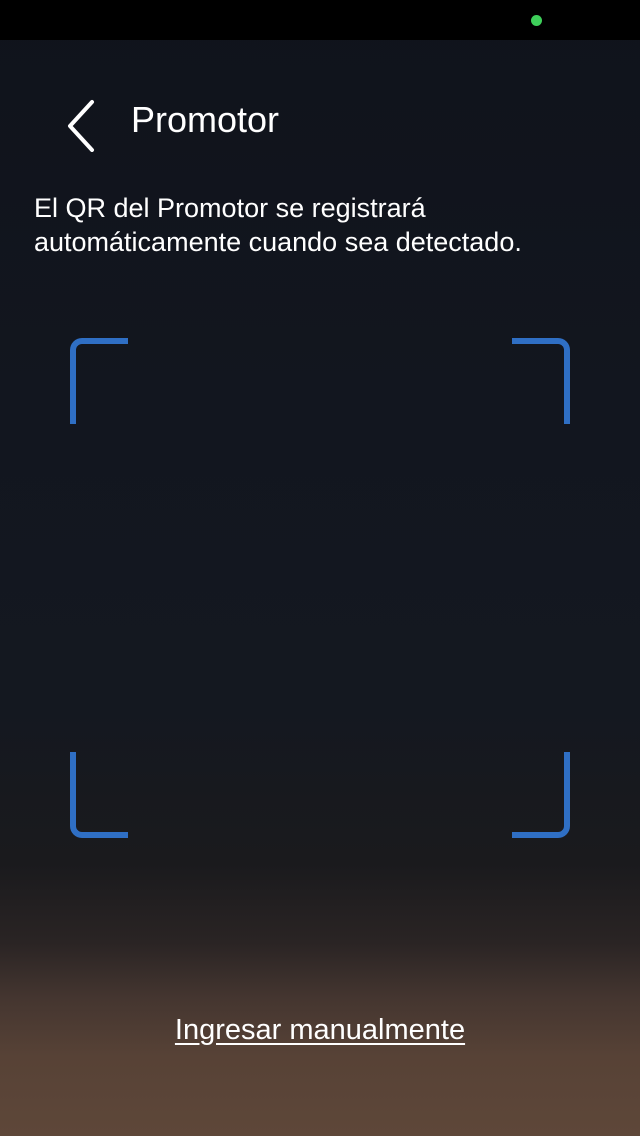 The image size is (640, 1136). What do you see at coordinates (205, 119) in the screenshot?
I see `page-title: Promotor` at bounding box center [205, 119].